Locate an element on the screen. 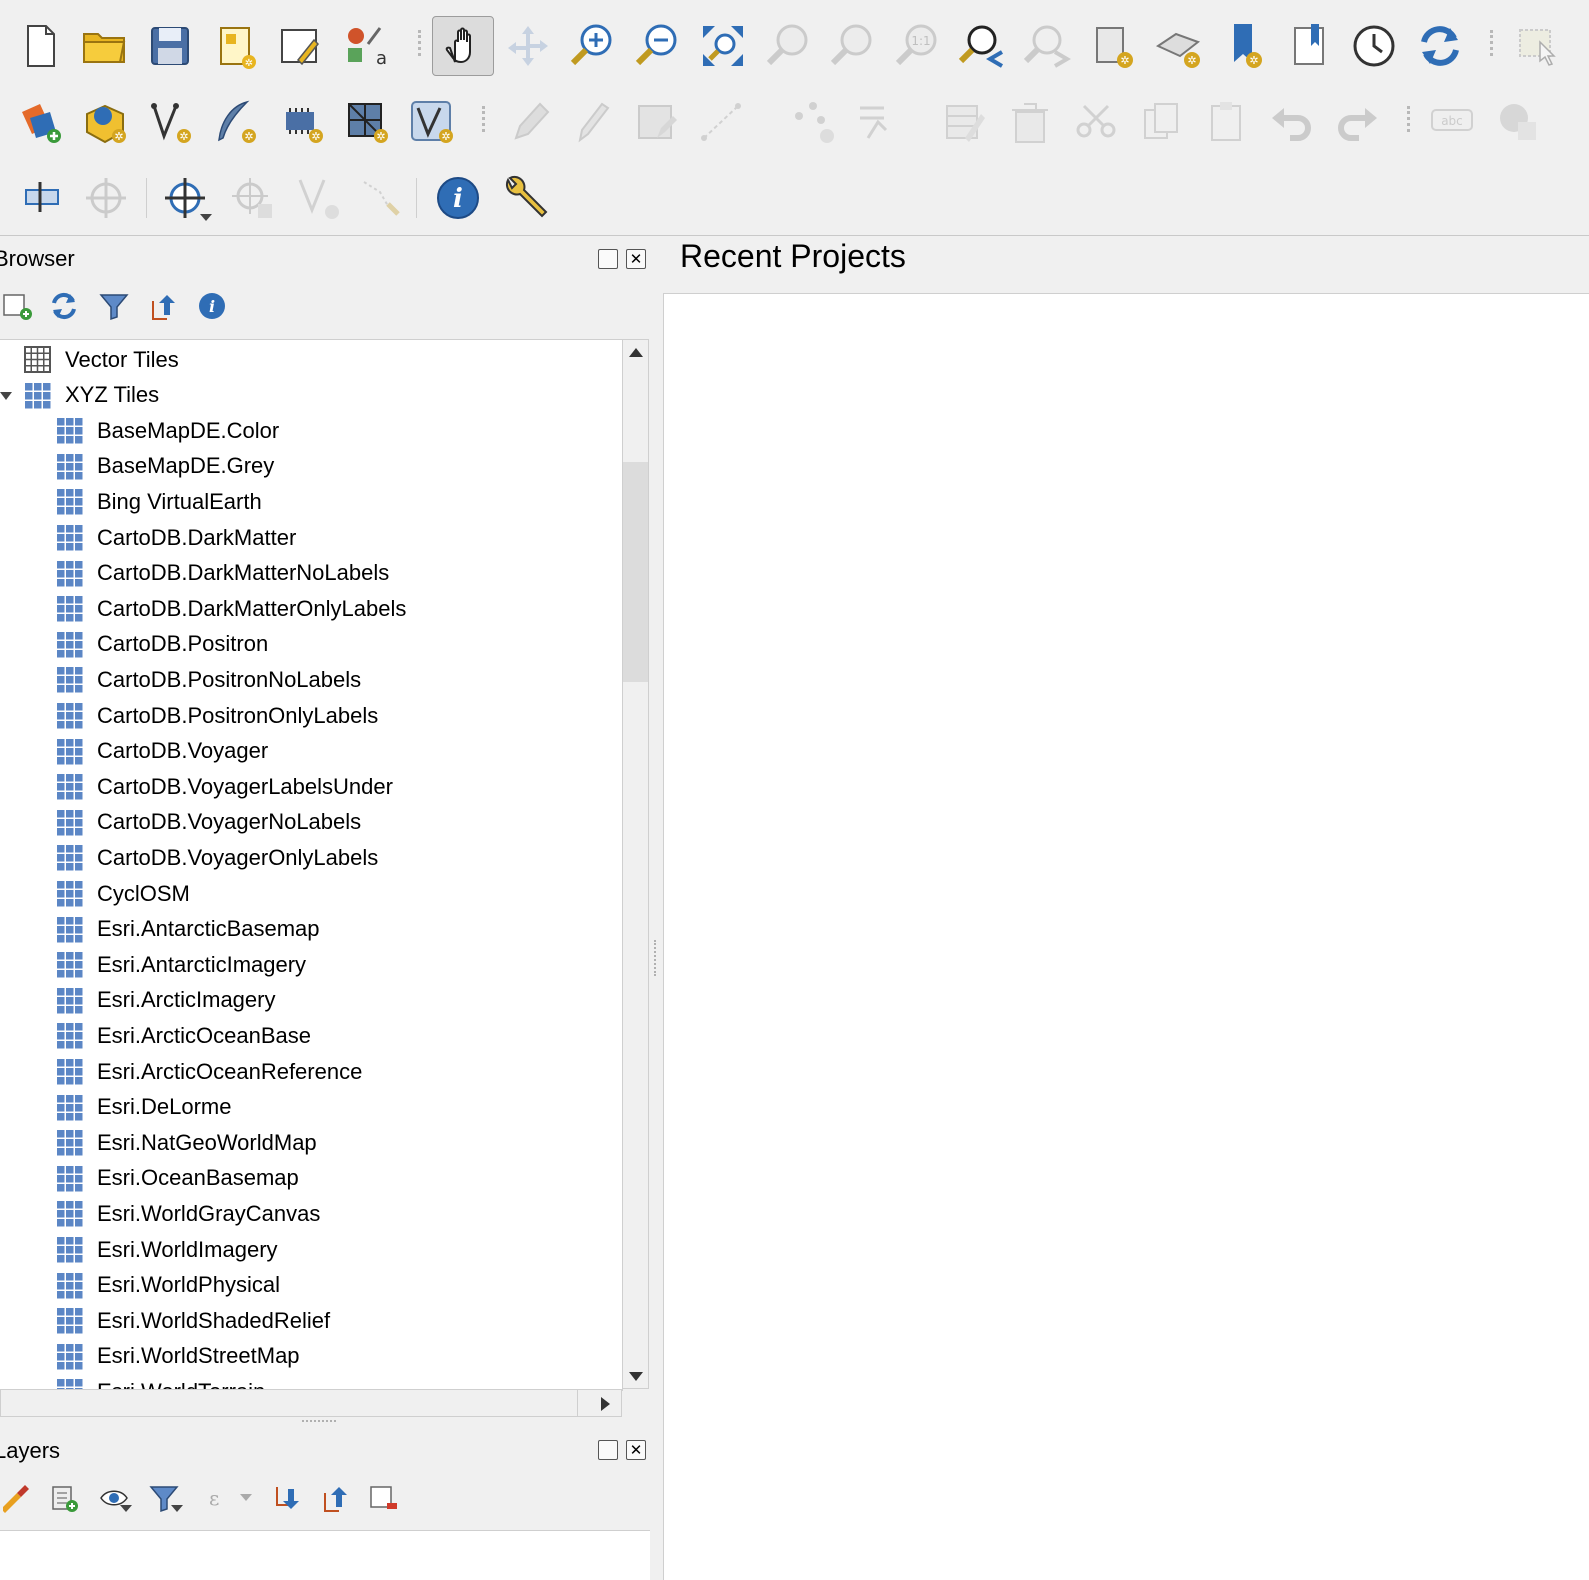 The height and width of the screenshot is (1580, 1589). new-temporary-layer-button: ✲ is located at coordinates (432, 122).